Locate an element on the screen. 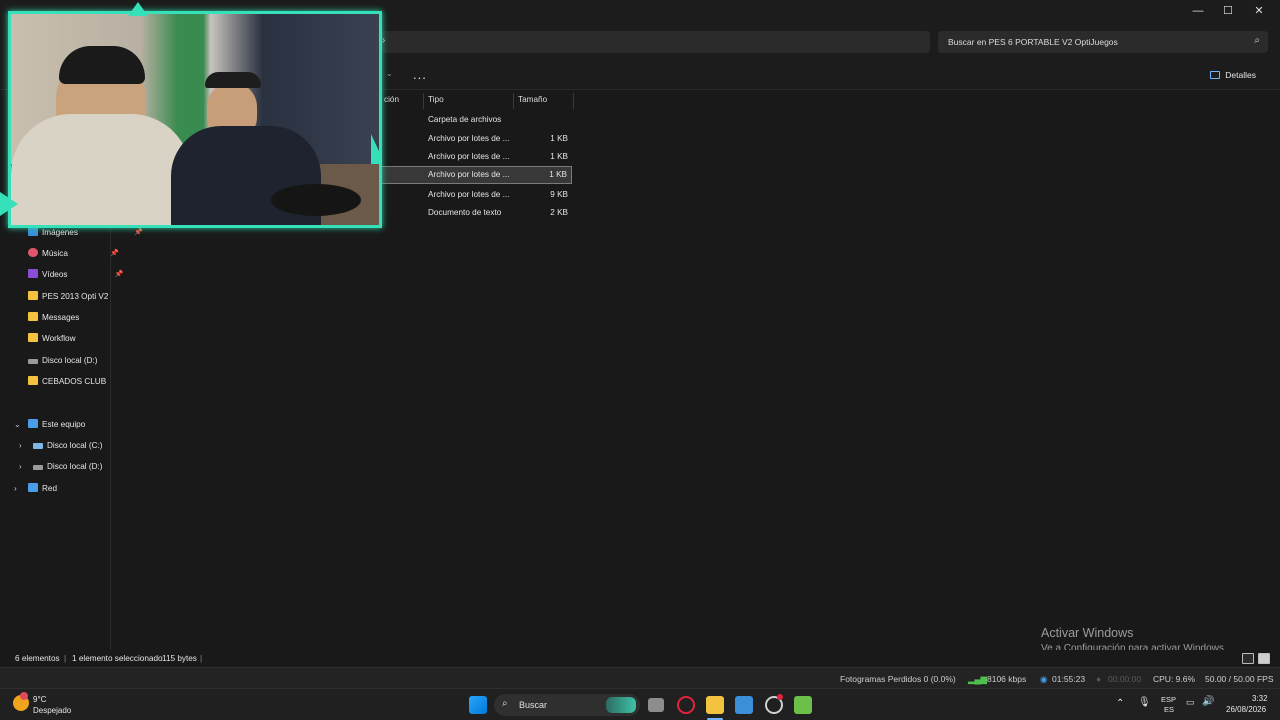  sidebar-item-label: CEBADOS CLUB is located at coordinates (74, 381).